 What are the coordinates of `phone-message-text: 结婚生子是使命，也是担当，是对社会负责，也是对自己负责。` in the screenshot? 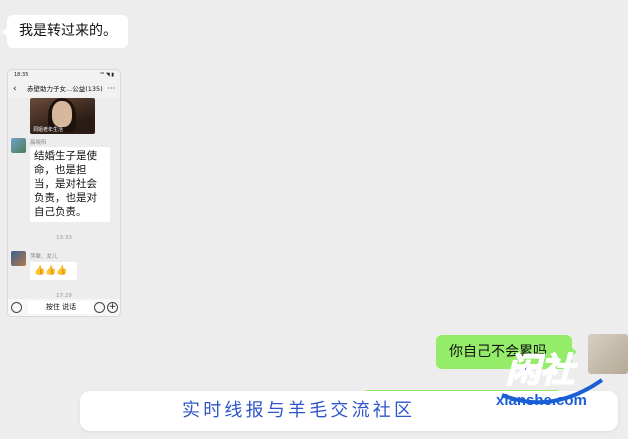 It's located at (65, 184).